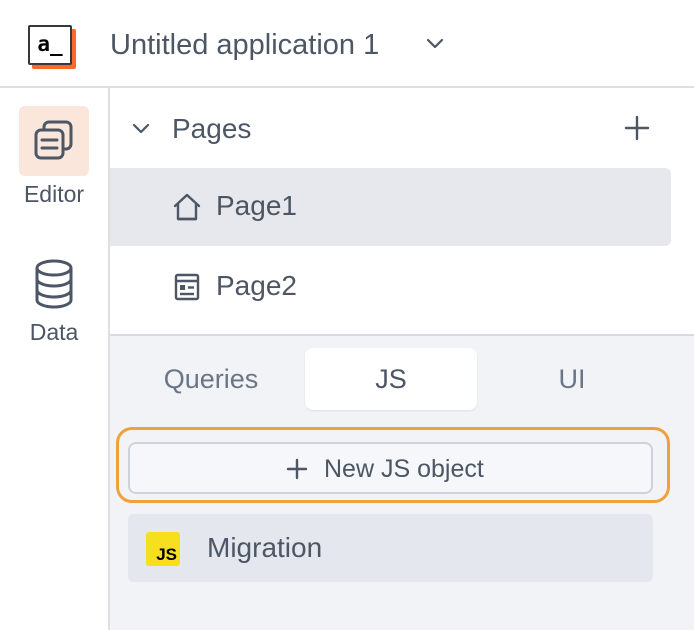 This screenshot has height=630, width=694. I want to click on logo-mark: a_, so click(50, 45).